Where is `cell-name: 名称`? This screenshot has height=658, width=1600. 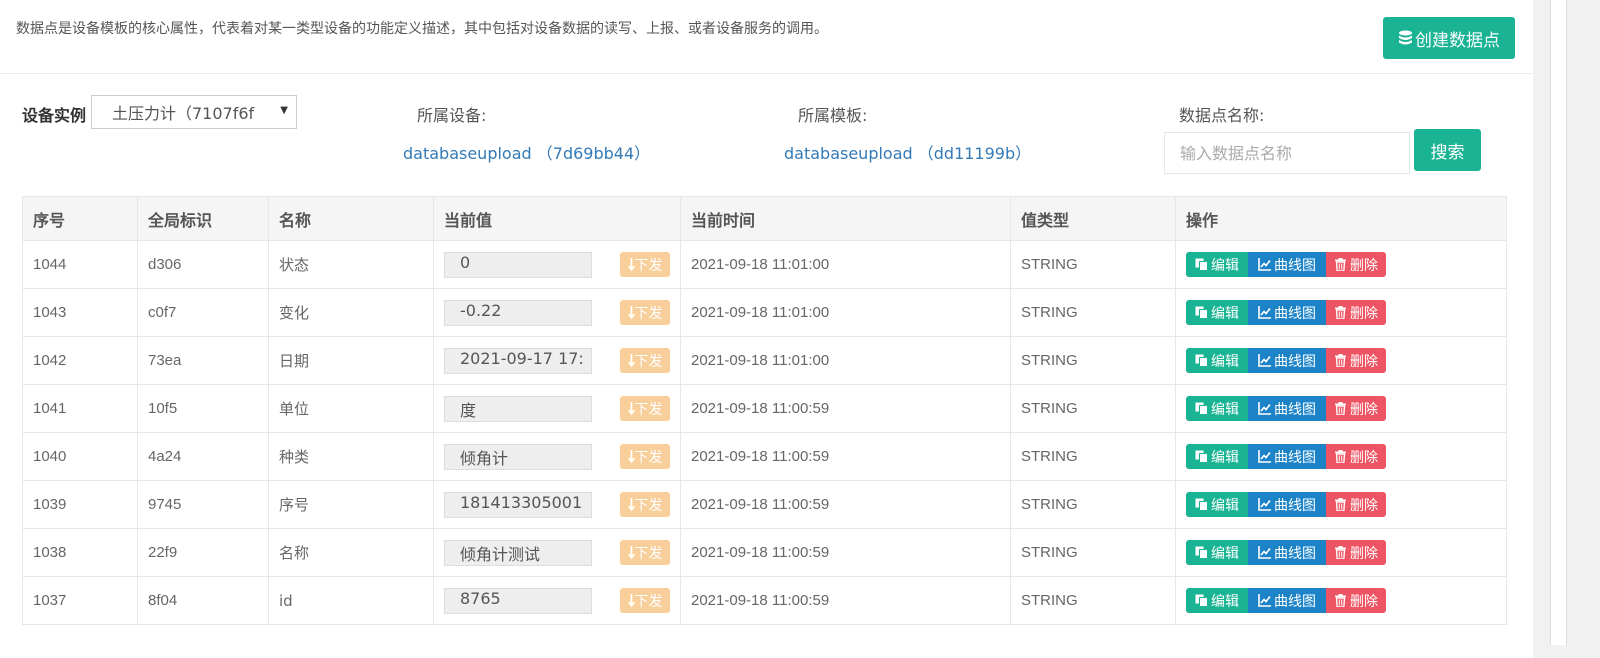
cell-name: 名称 is located at coordinates (351, 552).